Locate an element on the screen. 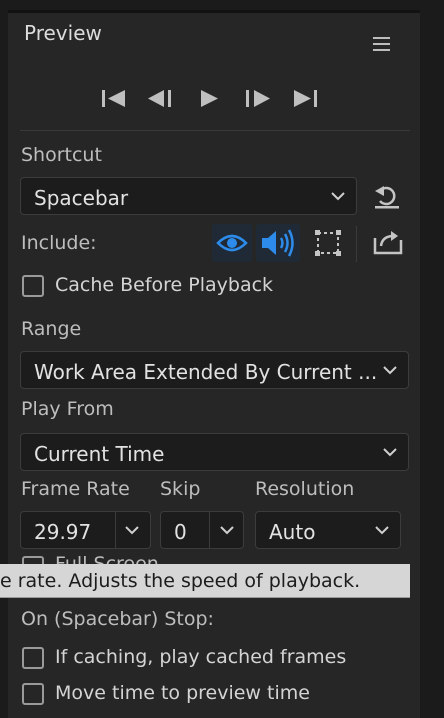 The height and width of the screenshot is (718, 444). frame-rate-label: Frame Rate is located at coordinates (75, 489).